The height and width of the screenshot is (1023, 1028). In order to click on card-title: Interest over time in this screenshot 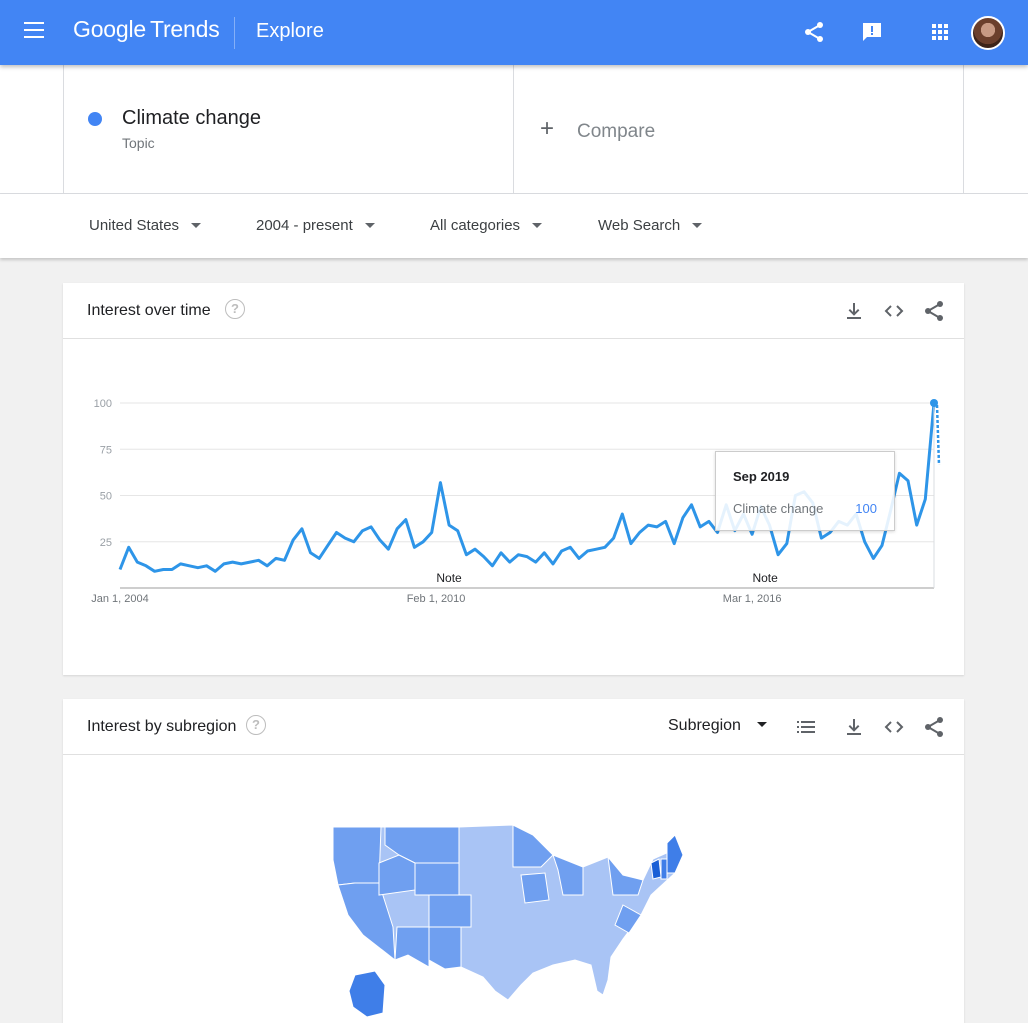, I will do `click(149, 310)`.